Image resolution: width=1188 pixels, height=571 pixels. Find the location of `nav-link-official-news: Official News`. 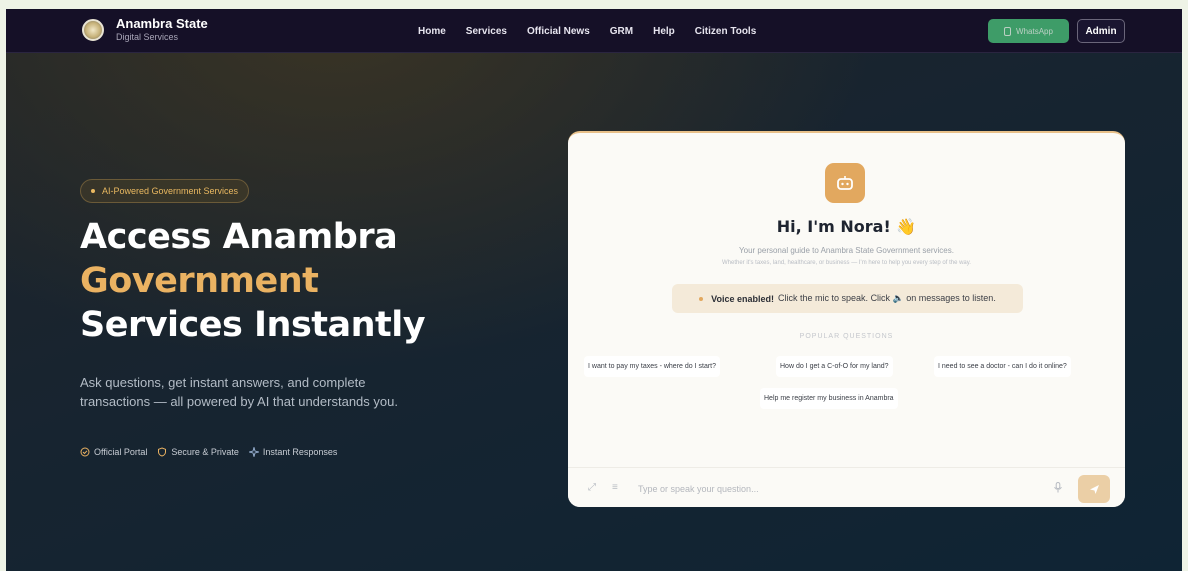

nav-link-official-news: Official News is located at coordinates (558, 31).